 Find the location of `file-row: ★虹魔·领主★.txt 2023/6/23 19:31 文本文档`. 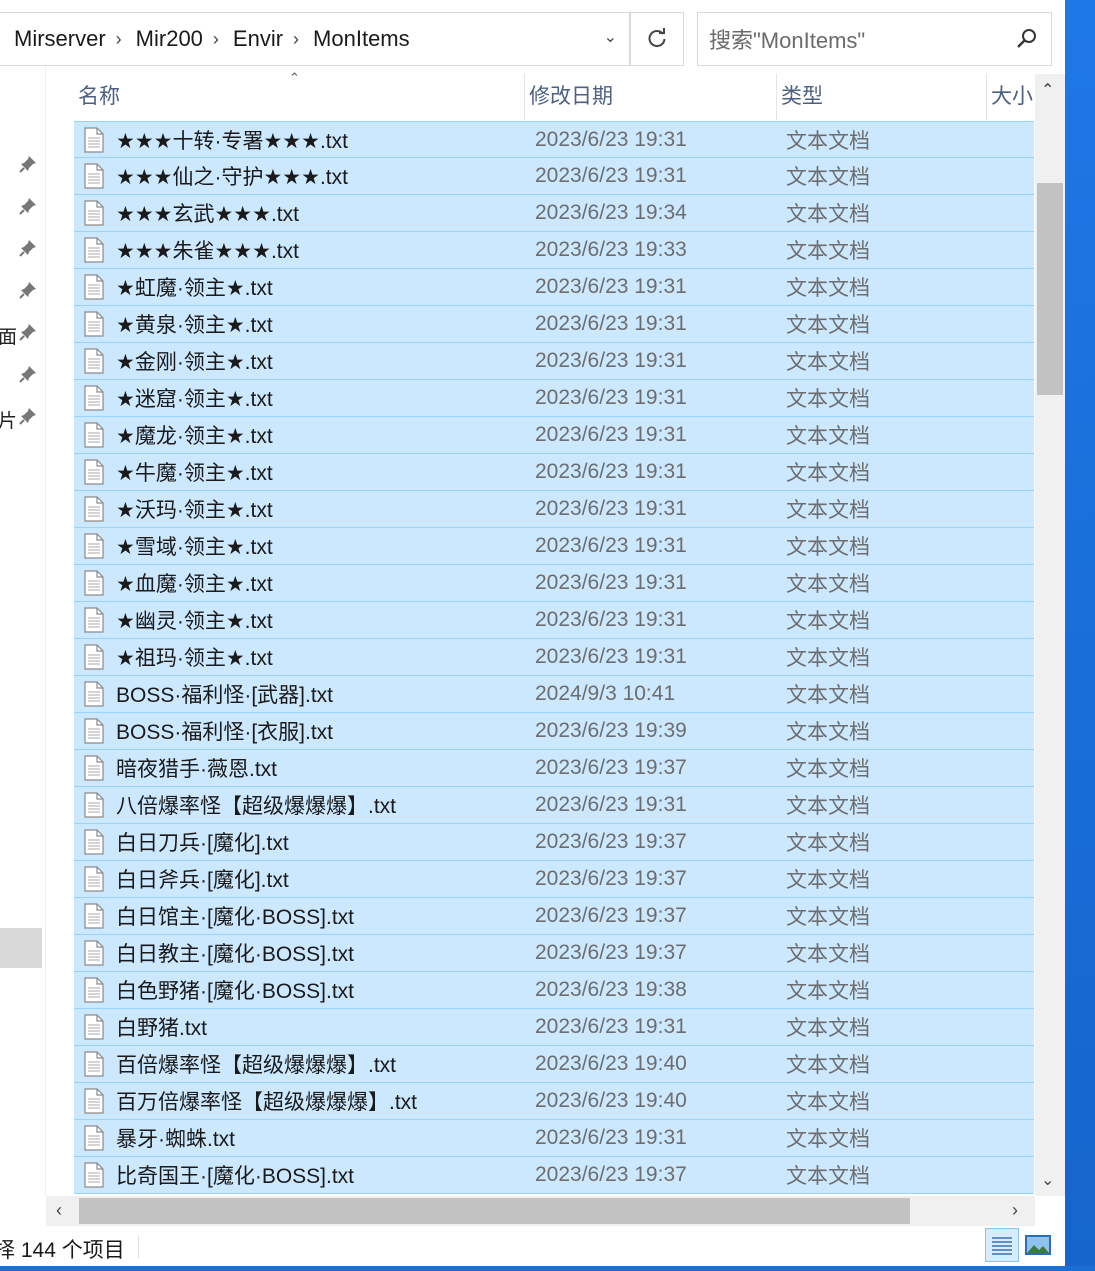

file-row: ★虹魔·领主★.txt 2023/6/23 19:31 文本文档 is located at coordinates (554, 287).